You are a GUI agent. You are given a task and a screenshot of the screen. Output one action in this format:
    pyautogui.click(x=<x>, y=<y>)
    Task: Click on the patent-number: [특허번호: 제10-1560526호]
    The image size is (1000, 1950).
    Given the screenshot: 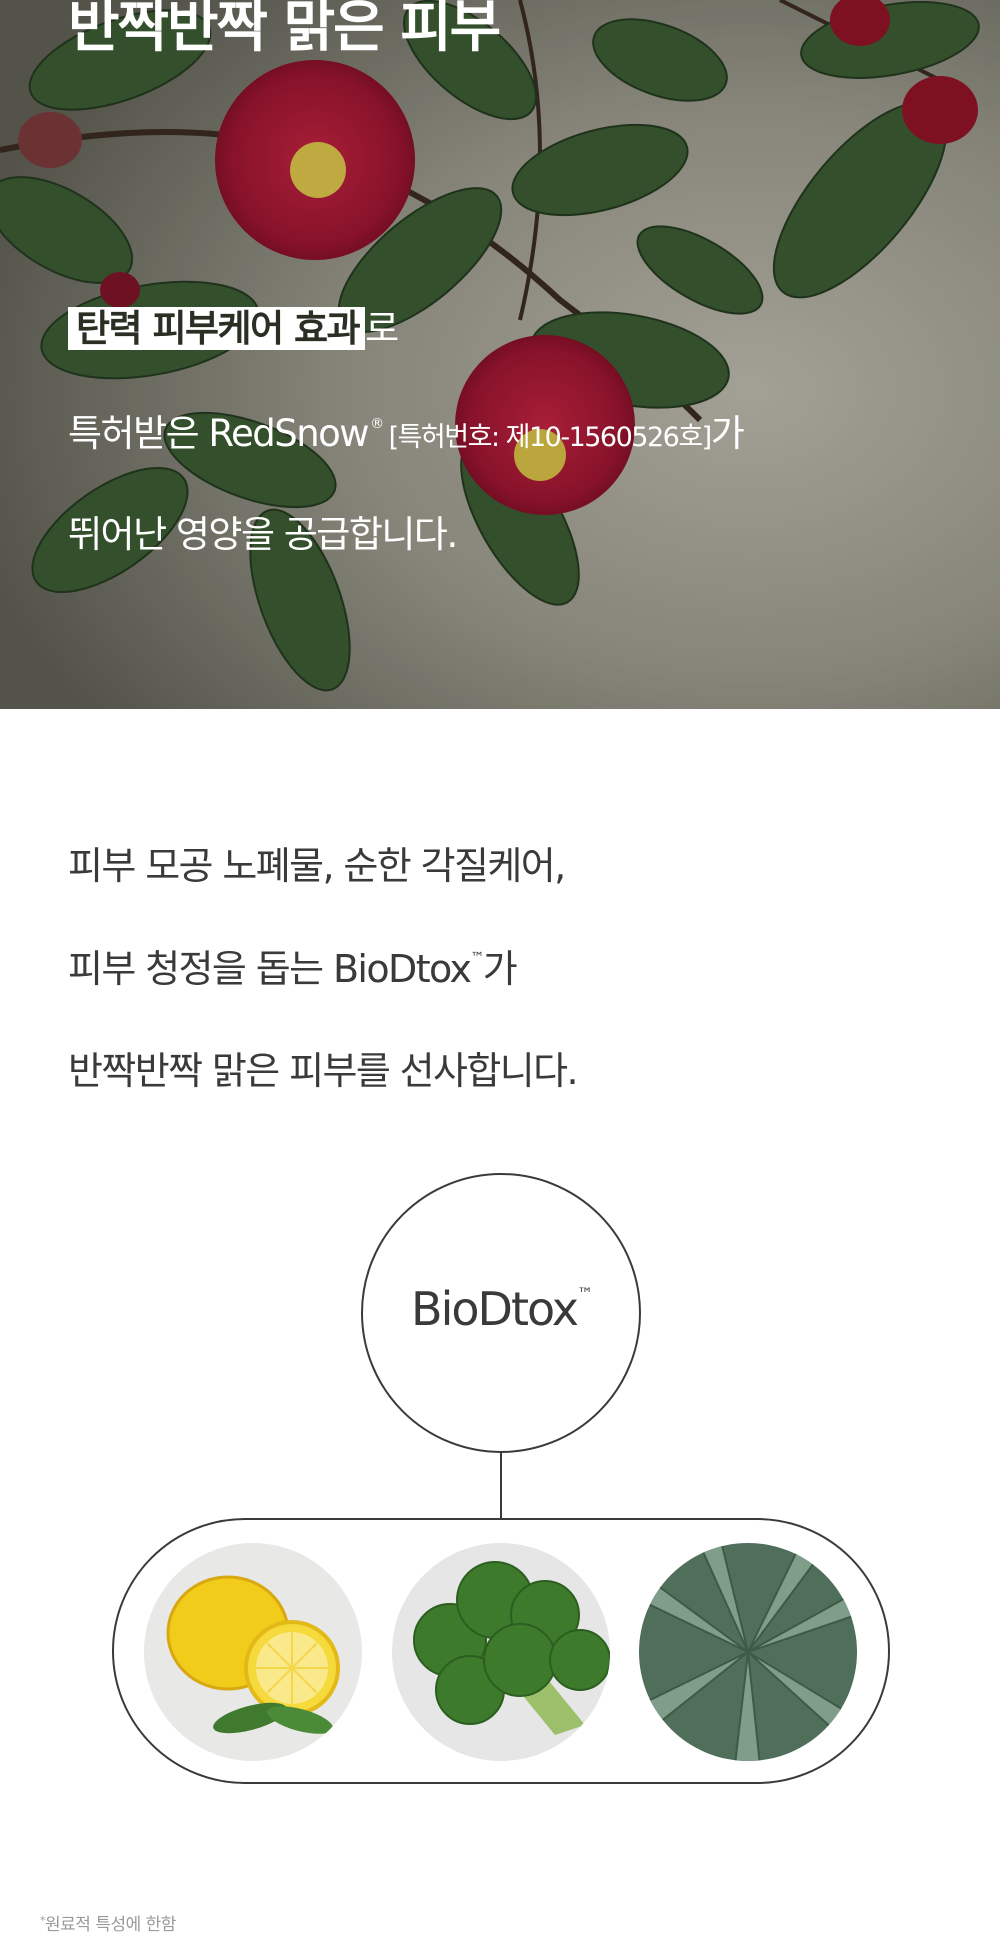 What is the action you would take?
    pyautogui.click(x=550, y=437)
    